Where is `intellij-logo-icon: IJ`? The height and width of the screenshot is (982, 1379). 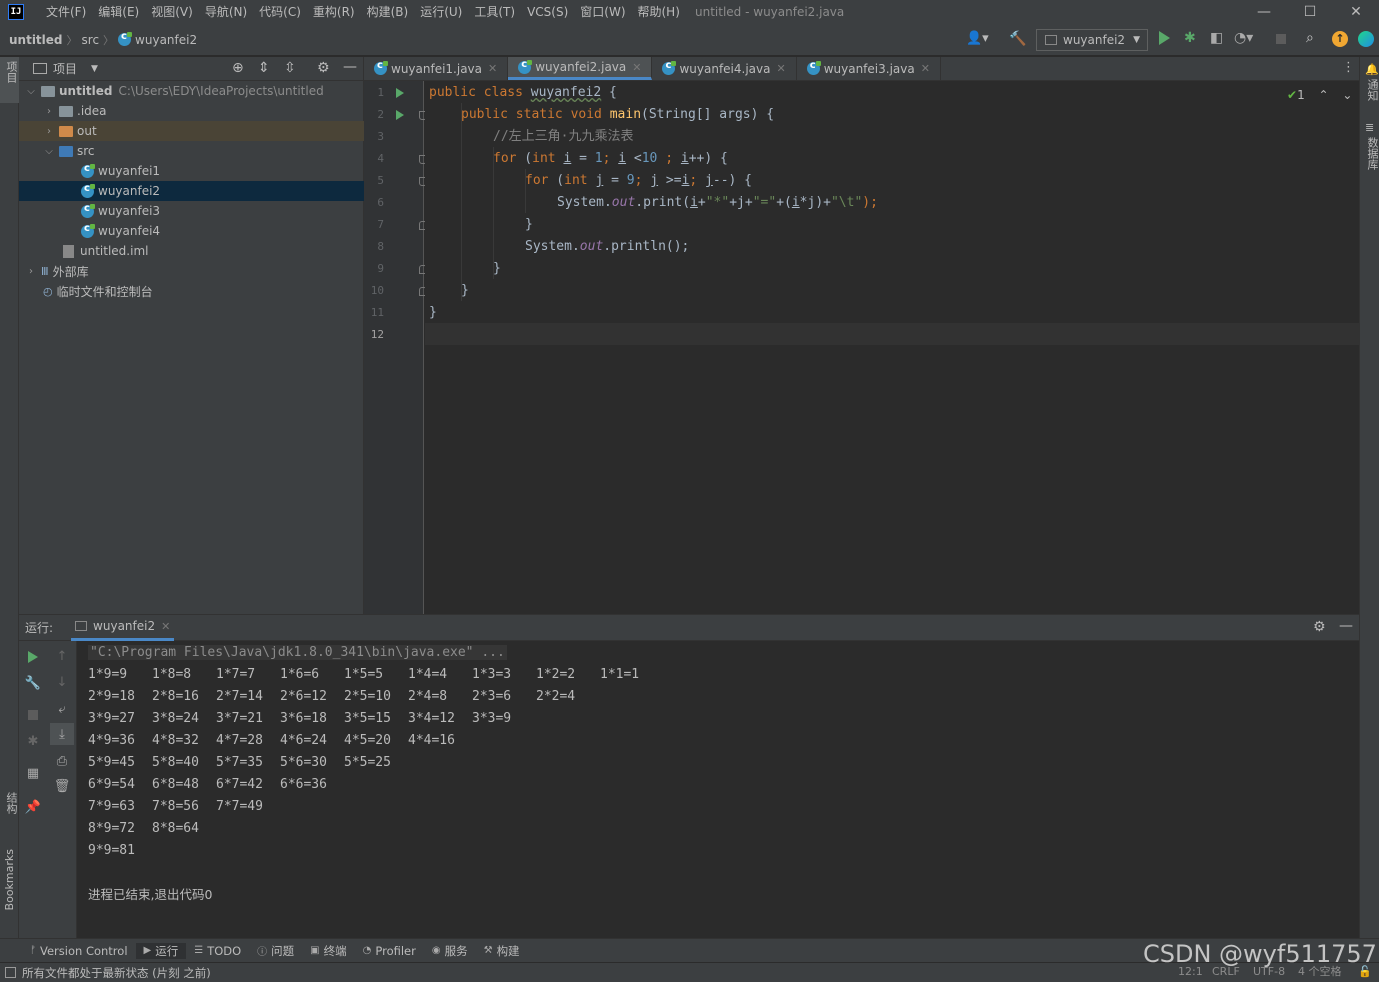
intellij-logo-icon: IJ is located at coordinates (16, 12).